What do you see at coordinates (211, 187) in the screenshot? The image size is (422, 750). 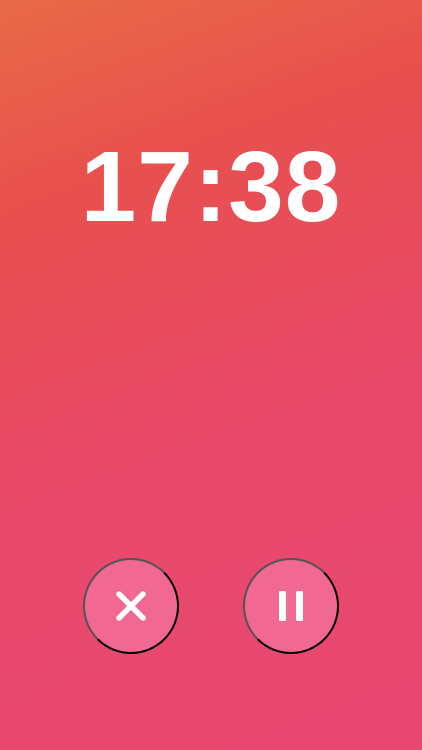 I see `timer-display: 17:38` at bounding box center [211, 187].